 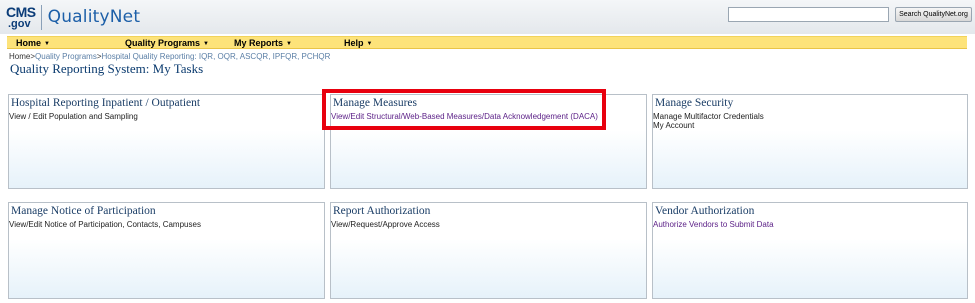 What do you see at coordinates (163, 43) in the screenshot?
I see `nav-quality-programs-label: Quality Programs` at bounding box center [163, 43].